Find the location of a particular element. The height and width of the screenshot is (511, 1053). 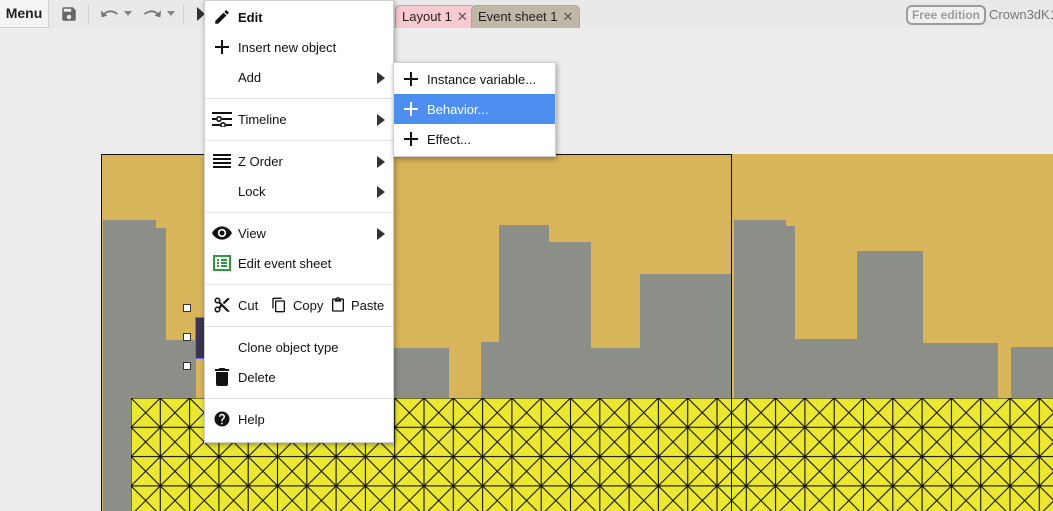

menu-item-edit-event-sheet: Edit event sheet is located at coordinates (299, 263).